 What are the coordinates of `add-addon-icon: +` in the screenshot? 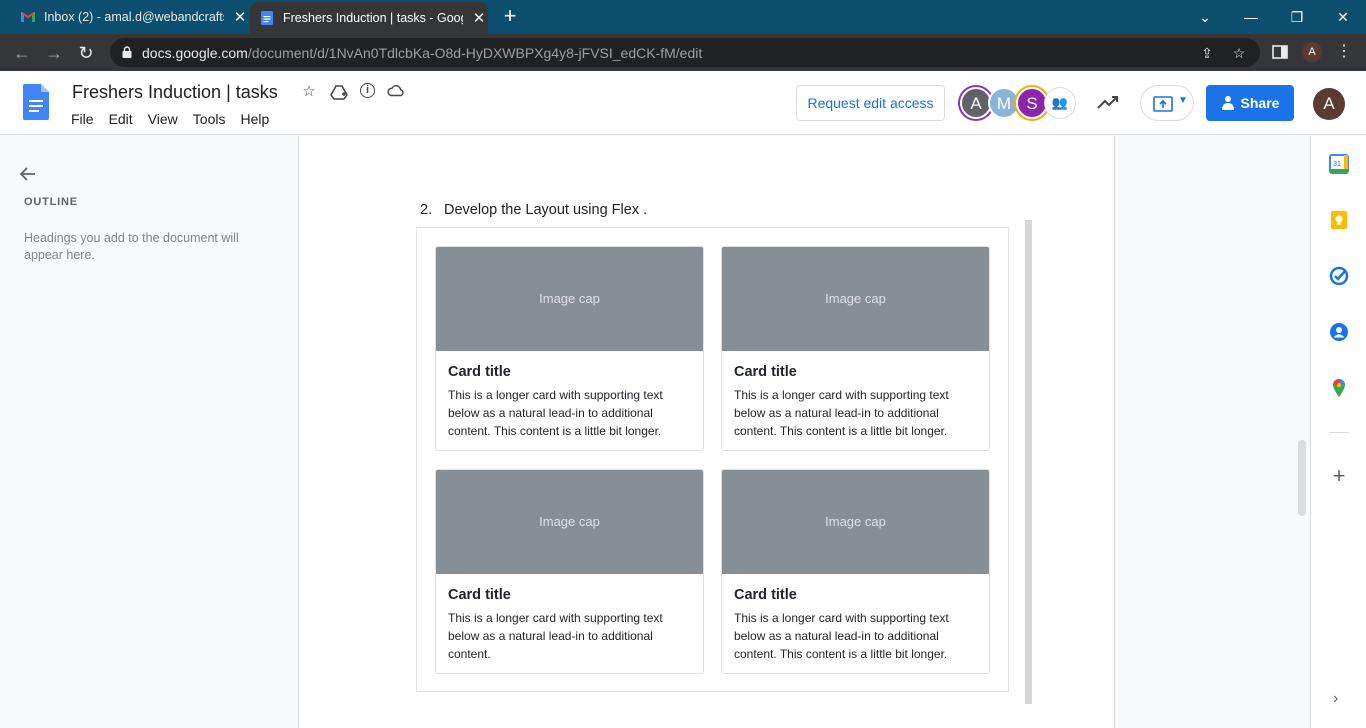 It's located at (1339, 476).